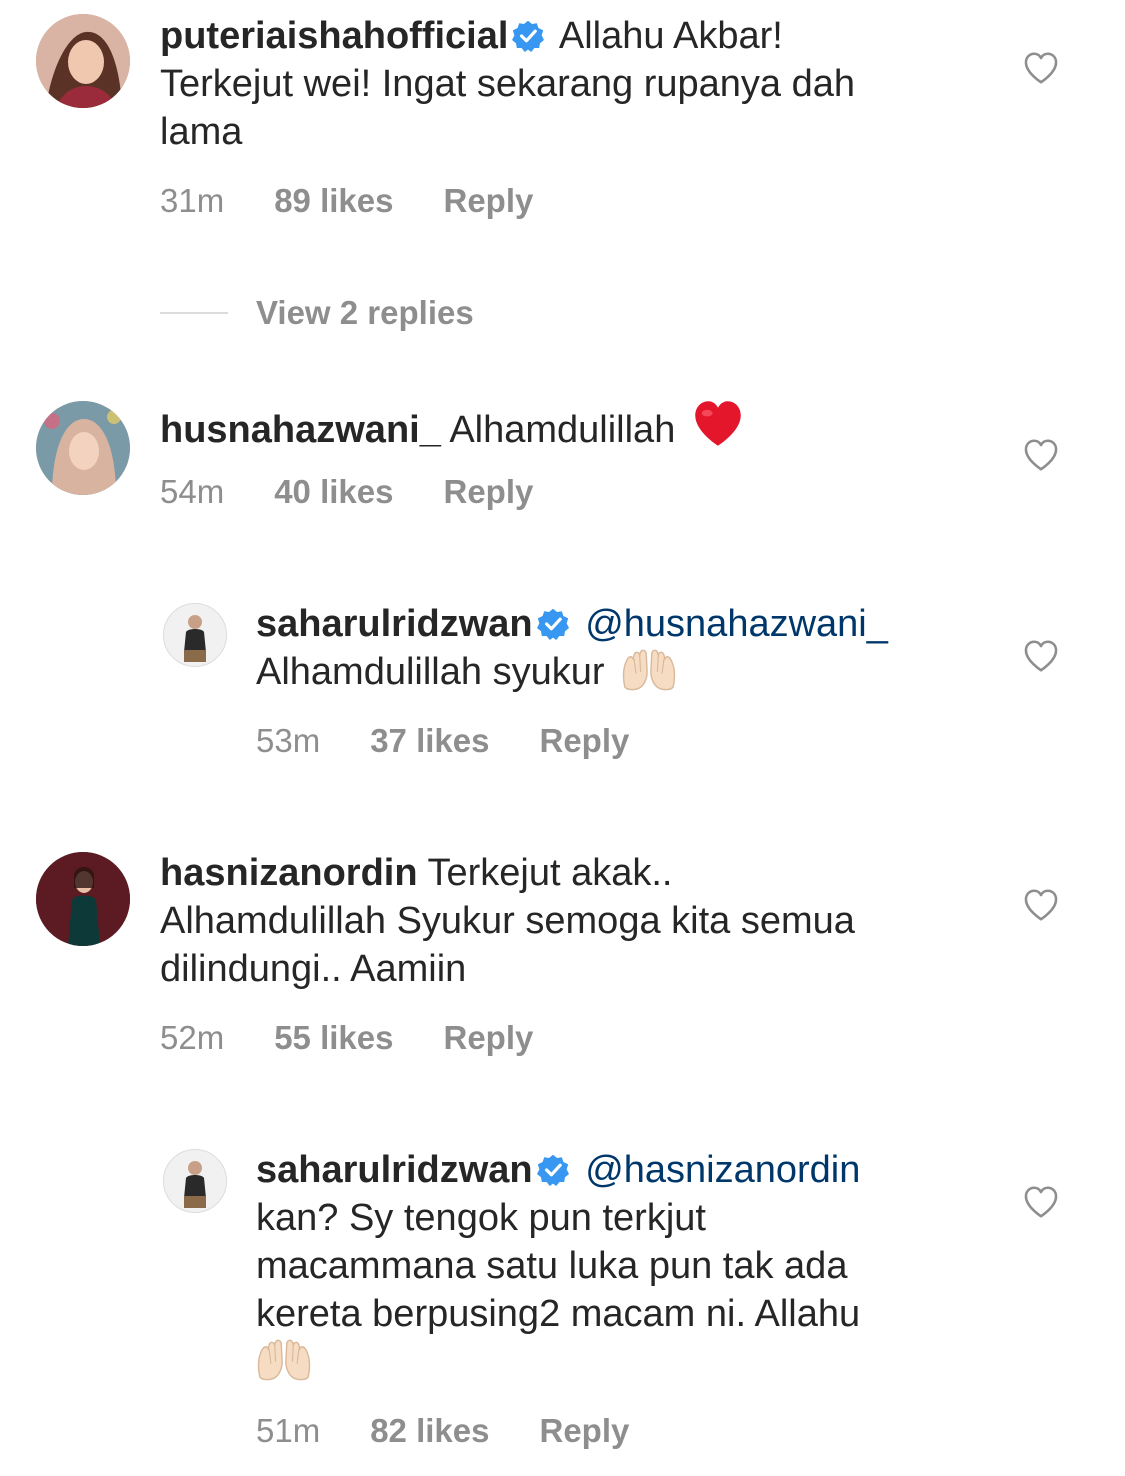  What do you see at coordinates (670, 36) in the screenshot?
I see `comment-text: Allahu Akbar!` at bounding box center [670, 36].